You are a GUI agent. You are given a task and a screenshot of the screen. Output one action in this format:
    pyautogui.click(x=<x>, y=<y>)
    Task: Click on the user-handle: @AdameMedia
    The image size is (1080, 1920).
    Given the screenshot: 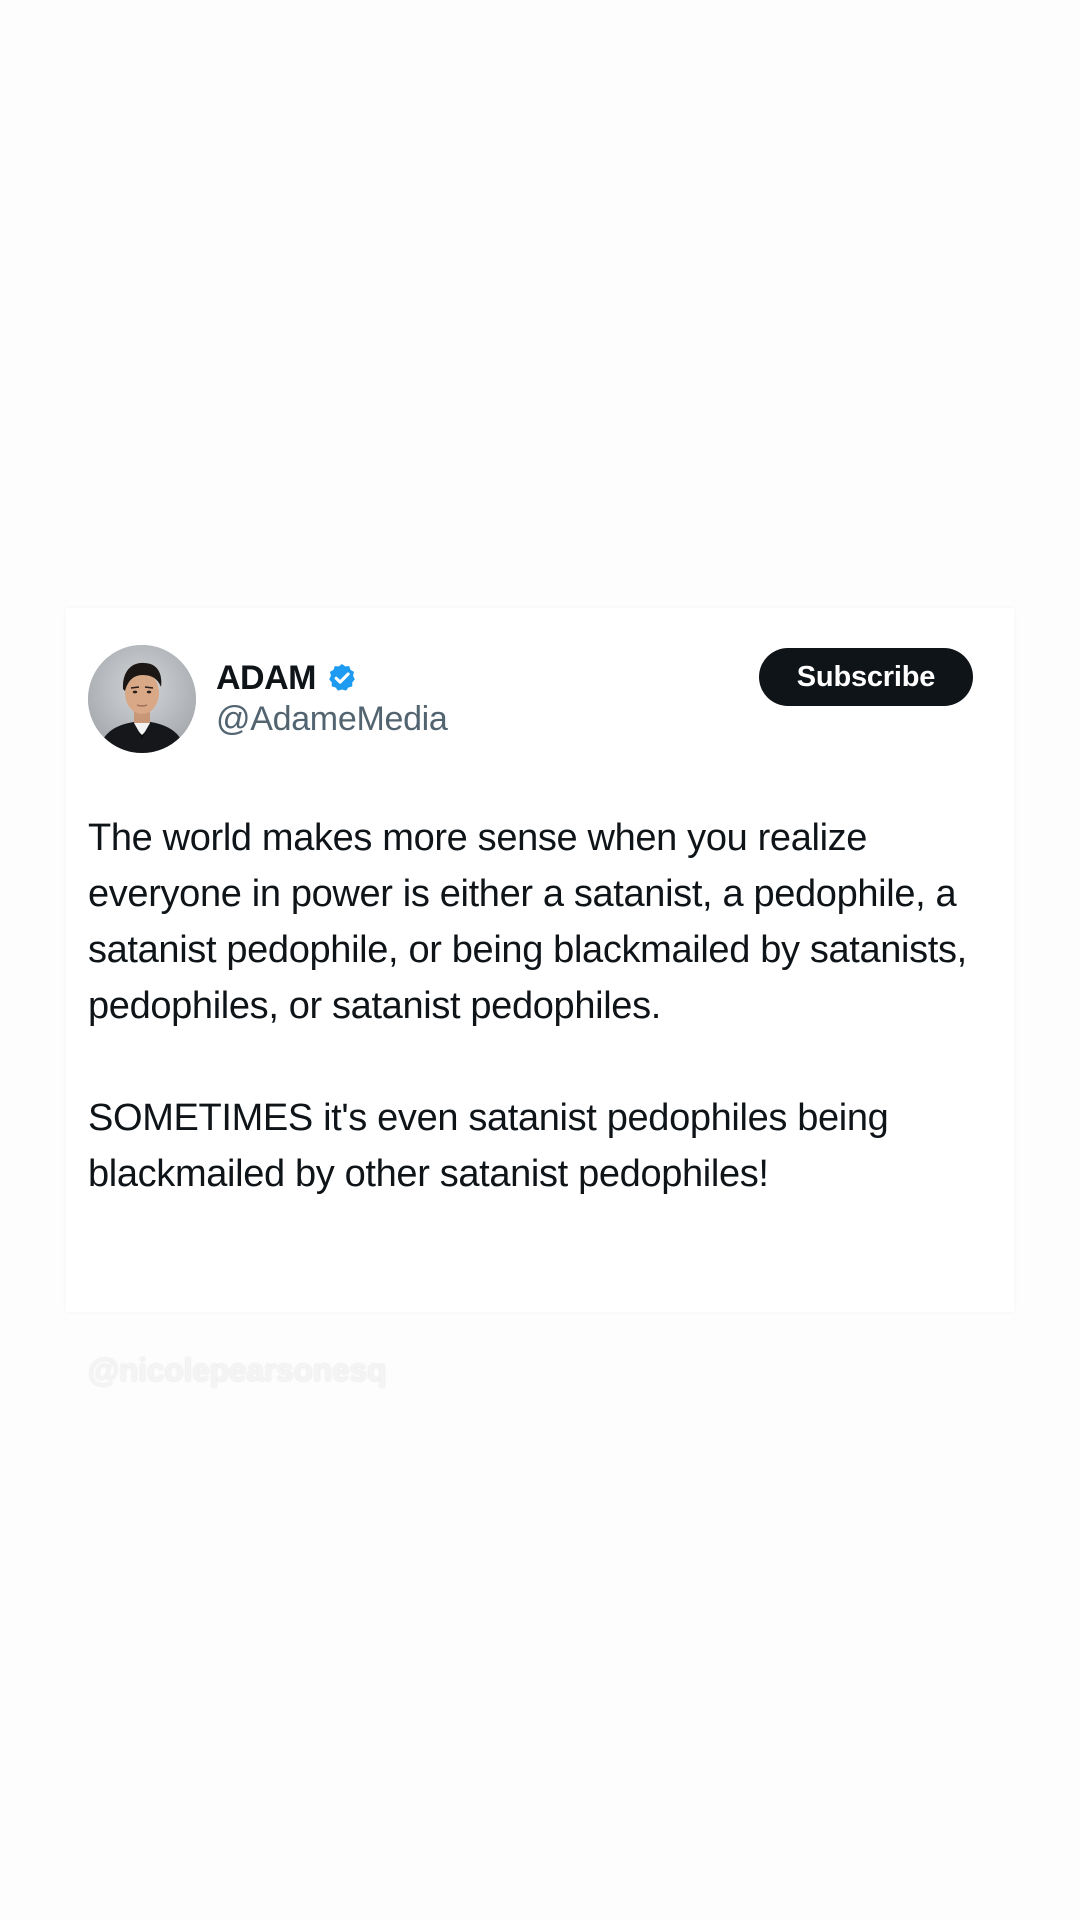 What is the action you would take?
    pyautogui.click(x=332, y=719)
    